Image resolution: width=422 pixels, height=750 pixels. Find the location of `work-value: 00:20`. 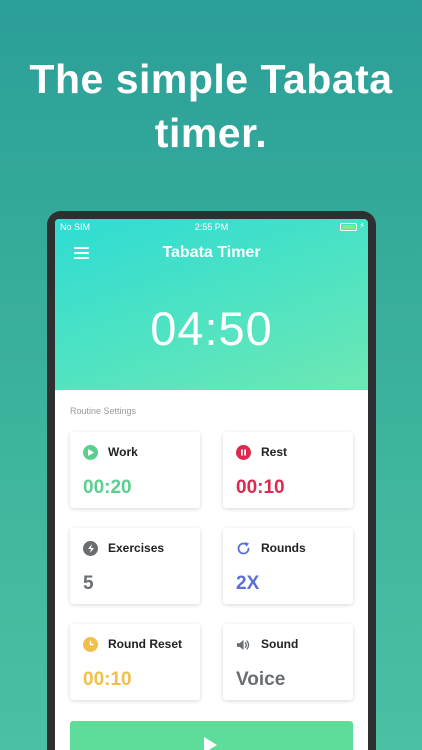

work-value: 00:20 is located at coordinates (107, 487).